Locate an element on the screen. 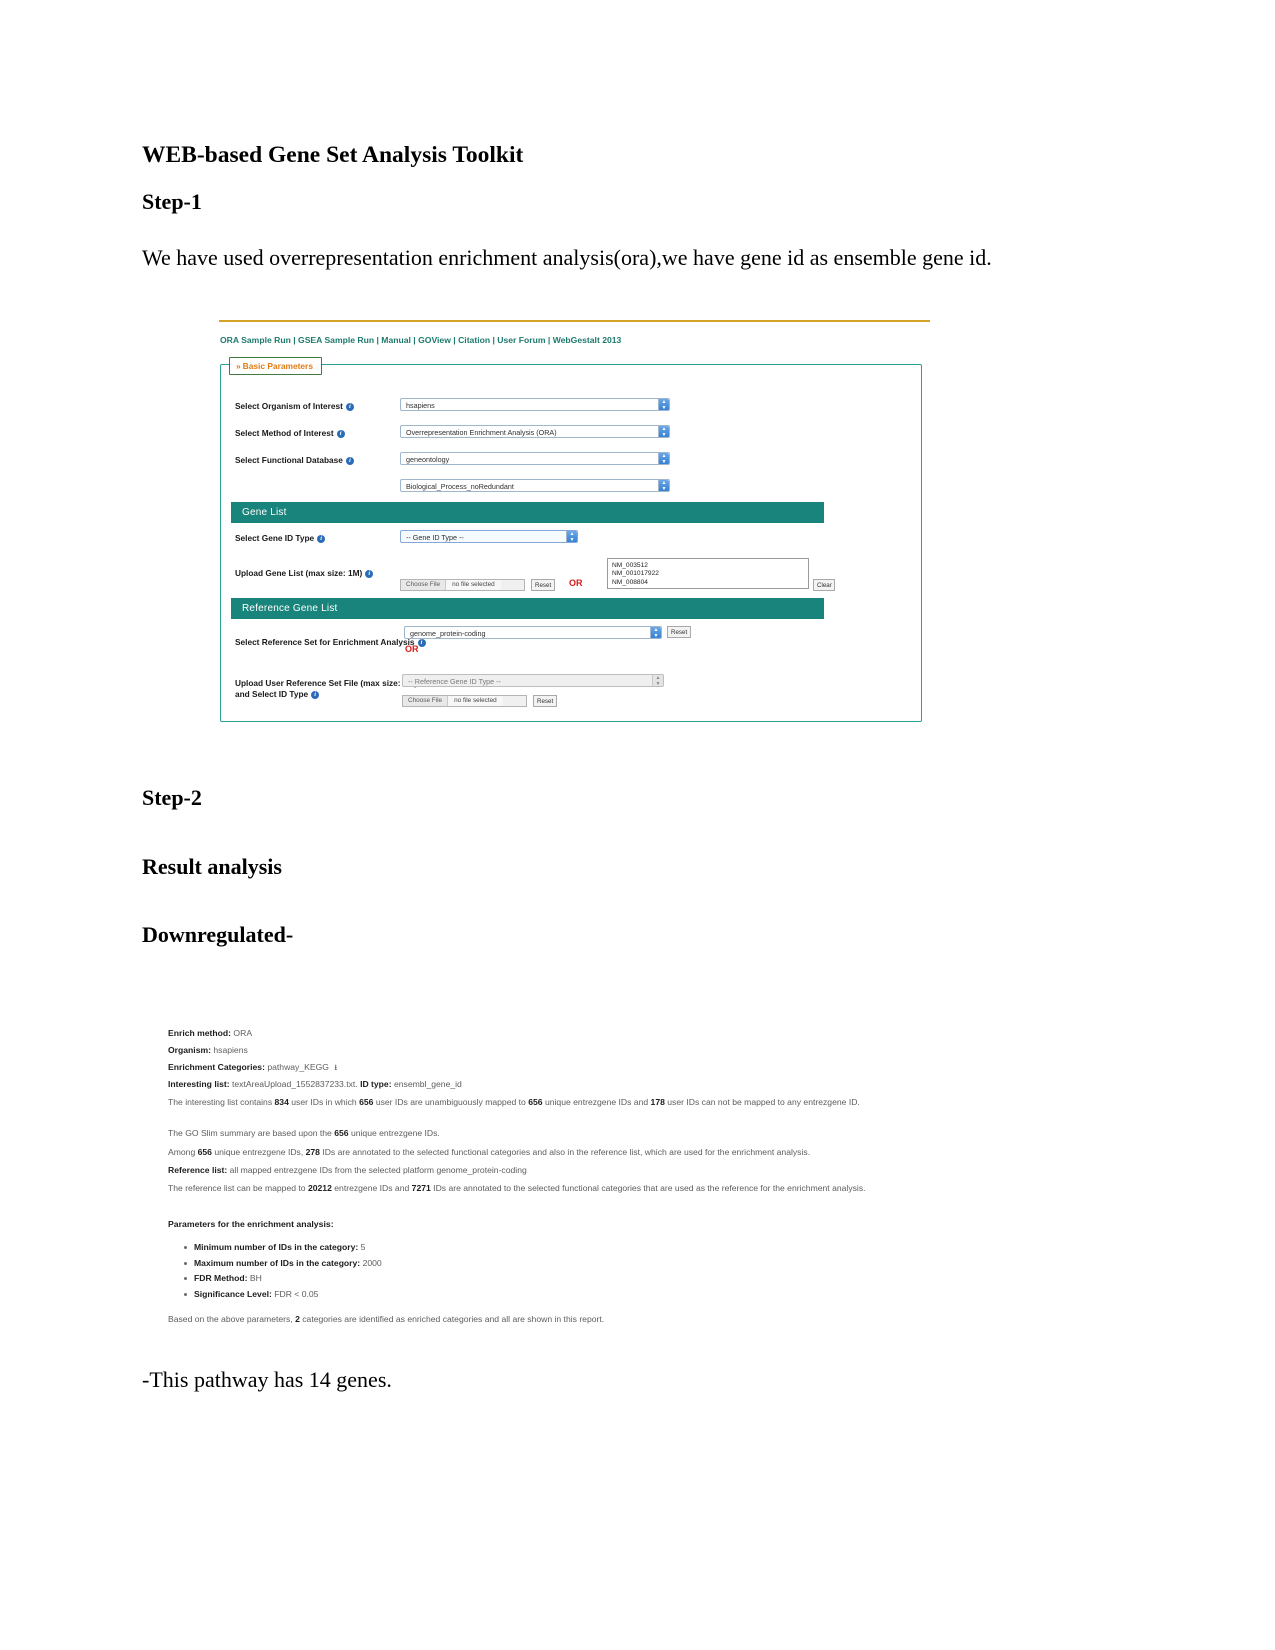 This screenshot has height=1650, width=1275. select-sub-ontology: Biological_Process_noRedundant ▲ ▼ is located at coordinates (535, 485).